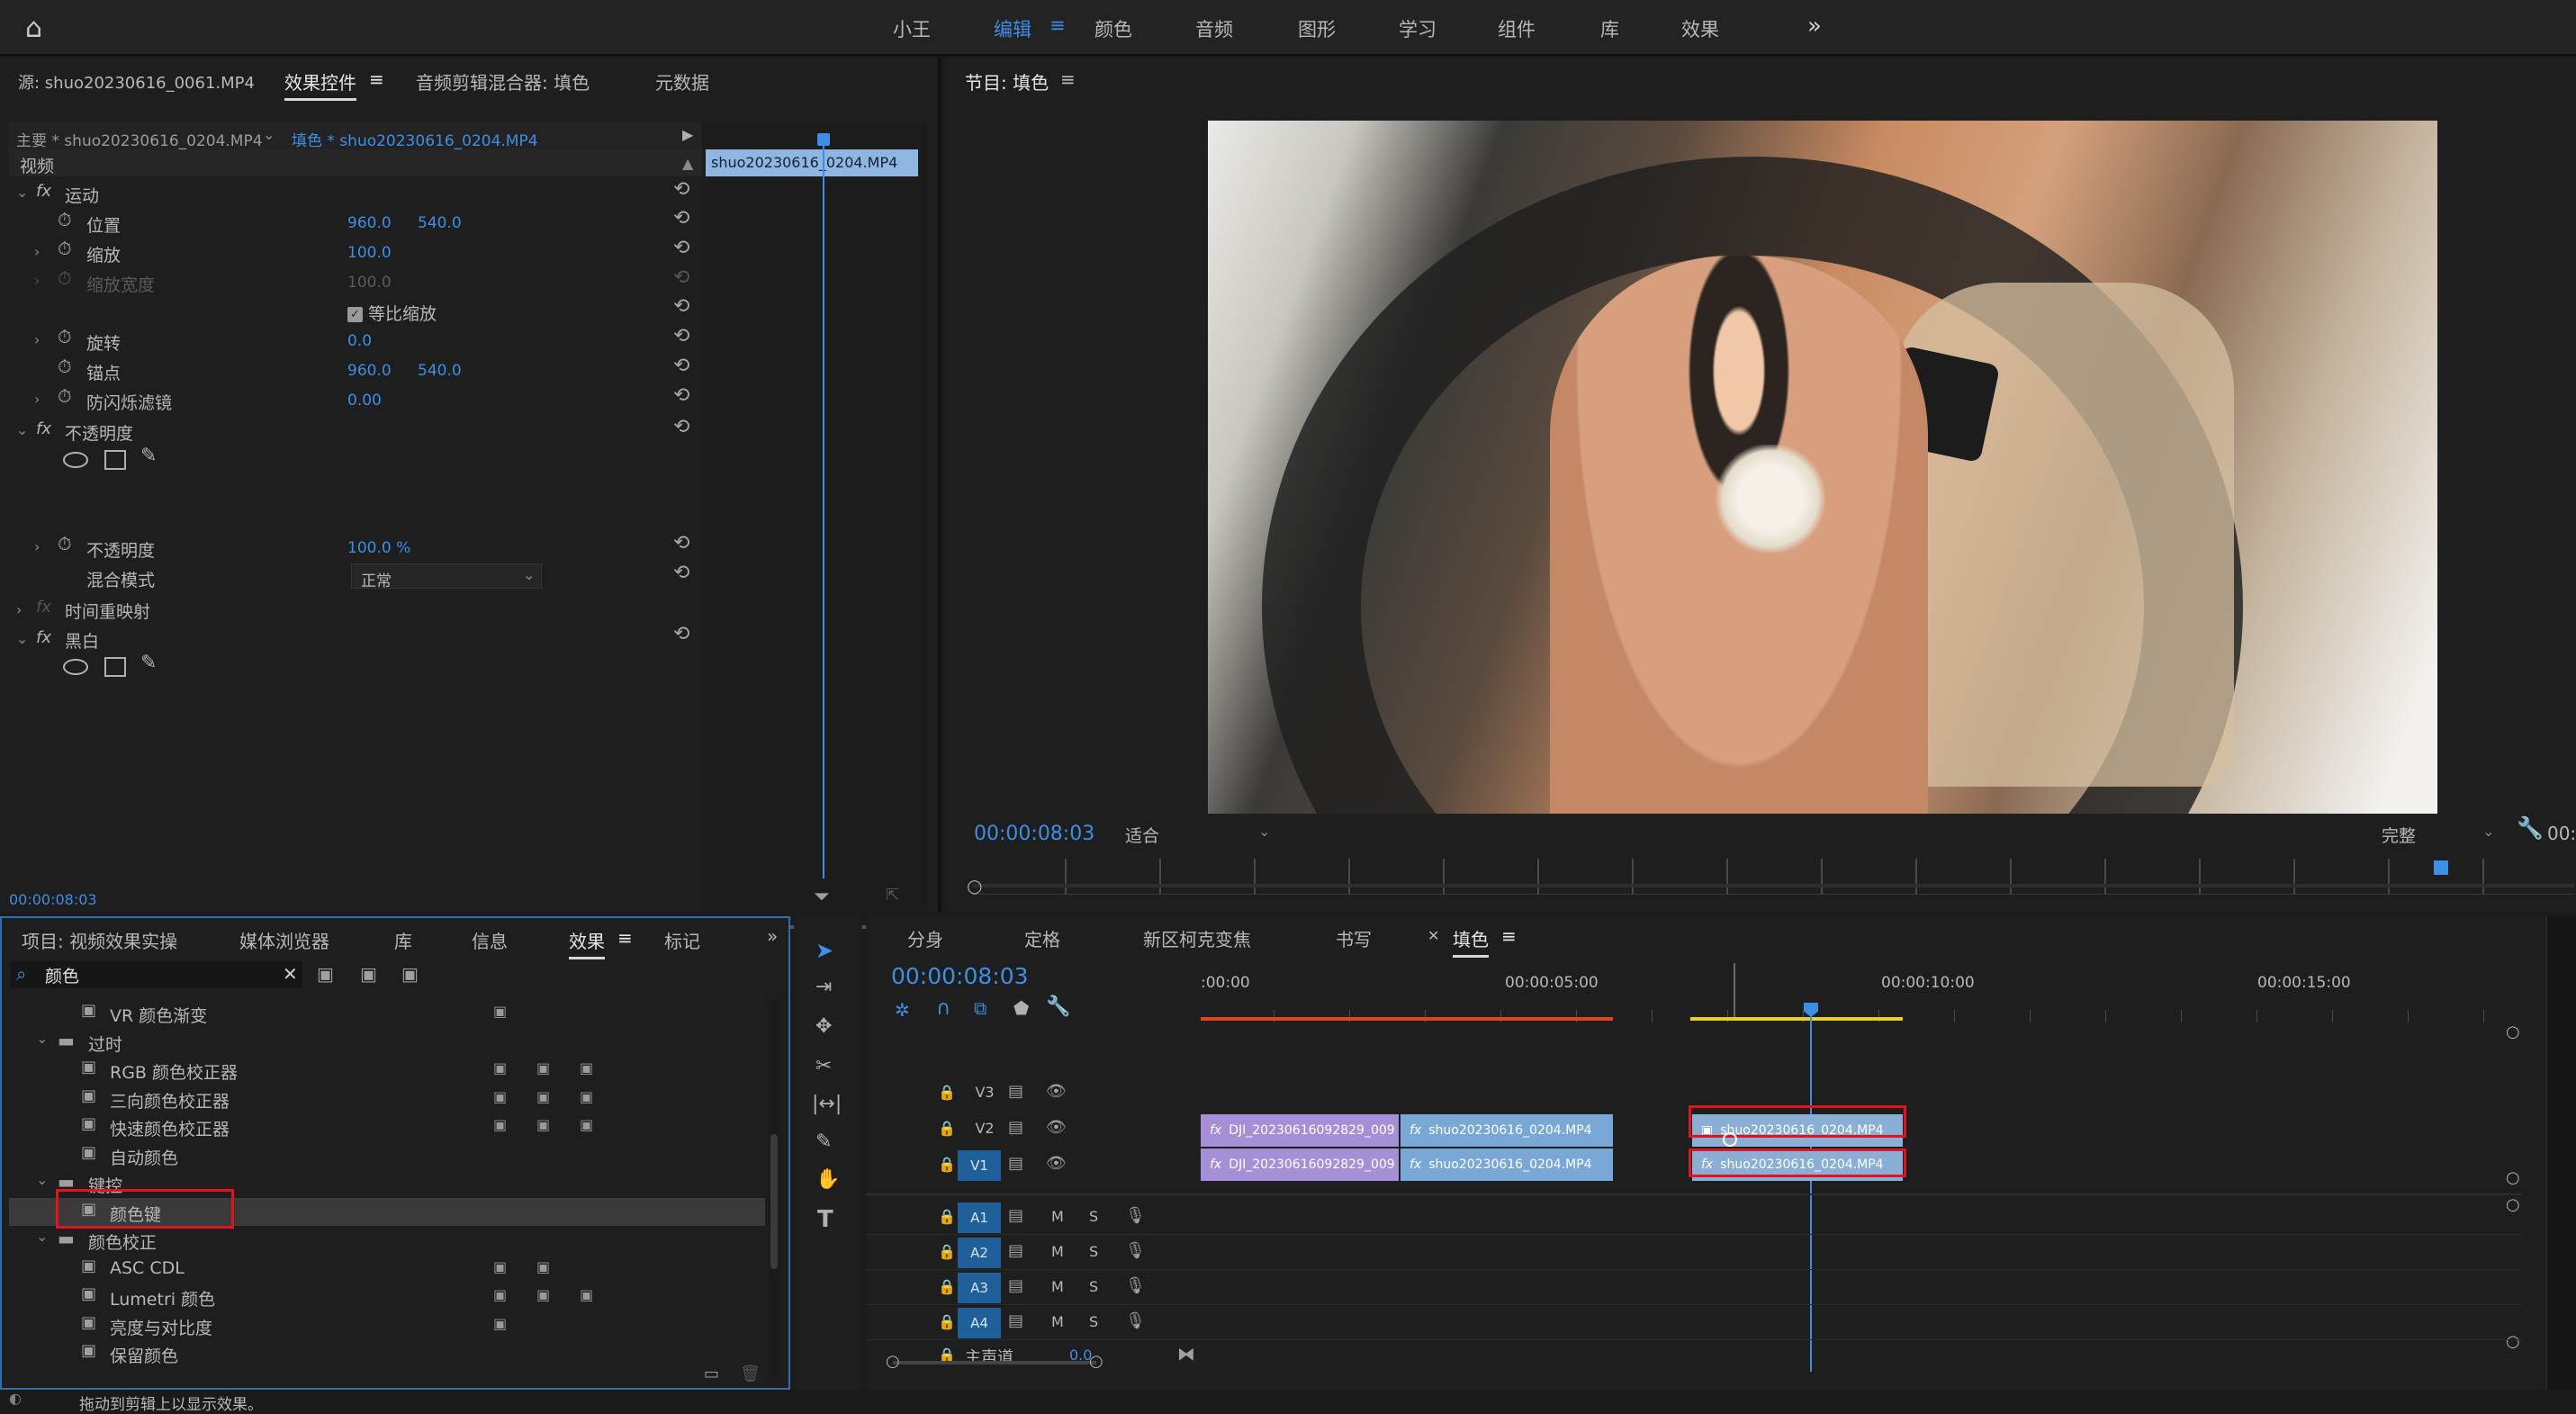 This screenshot has width=2576, height=1414. Describe the element at coordinates (99, 940) in the screenshot. I see `tab-project: 项目: 视频效果实操` at that location.